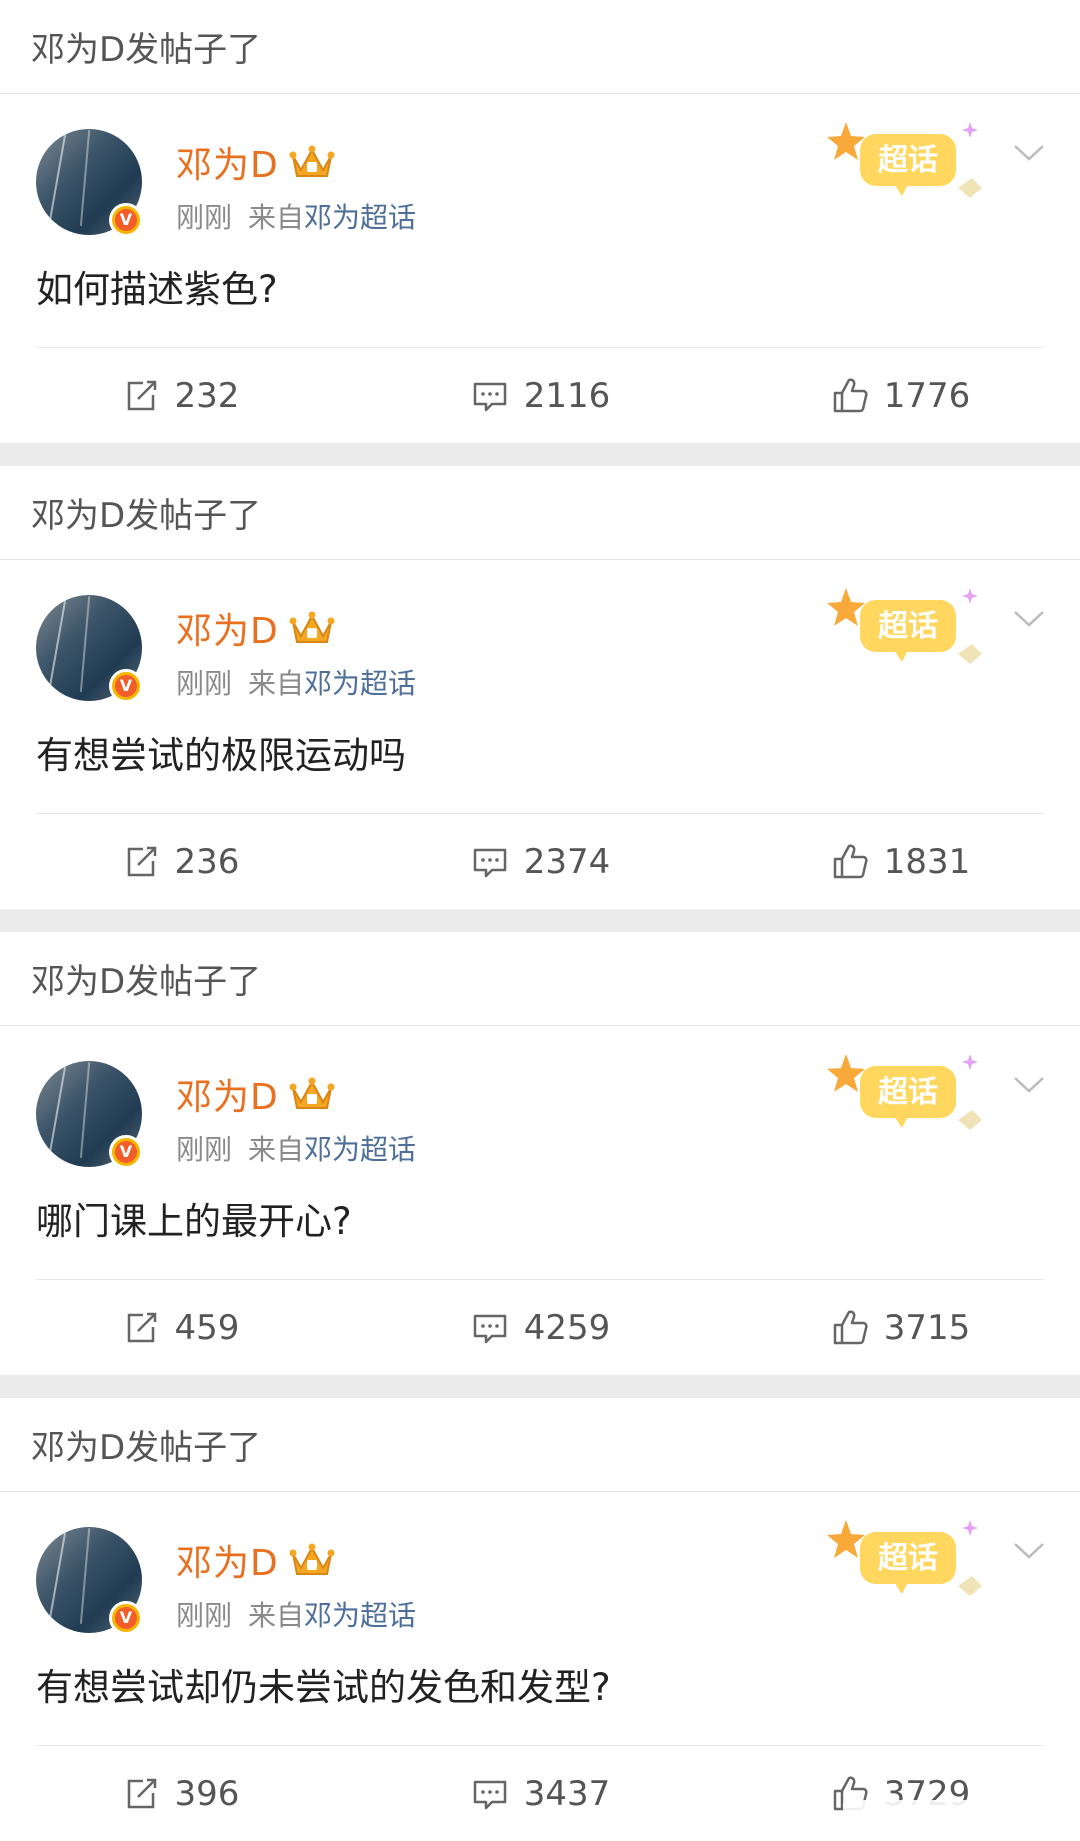  What do you see at coordinates (323, 1684) in the screenshot?
I see `post-content: 有想尝试却仍未尝试的发色和发型?` at bounding box center [323, 1684].